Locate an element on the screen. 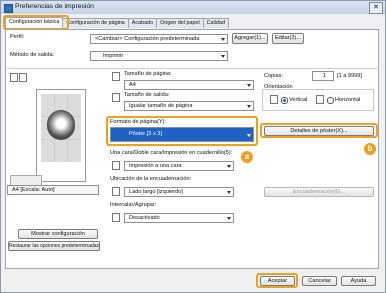 Image resolution: width=386 pixels, height=293 pixels. profile-label: Perfil: is located at coordinates (17, 37).